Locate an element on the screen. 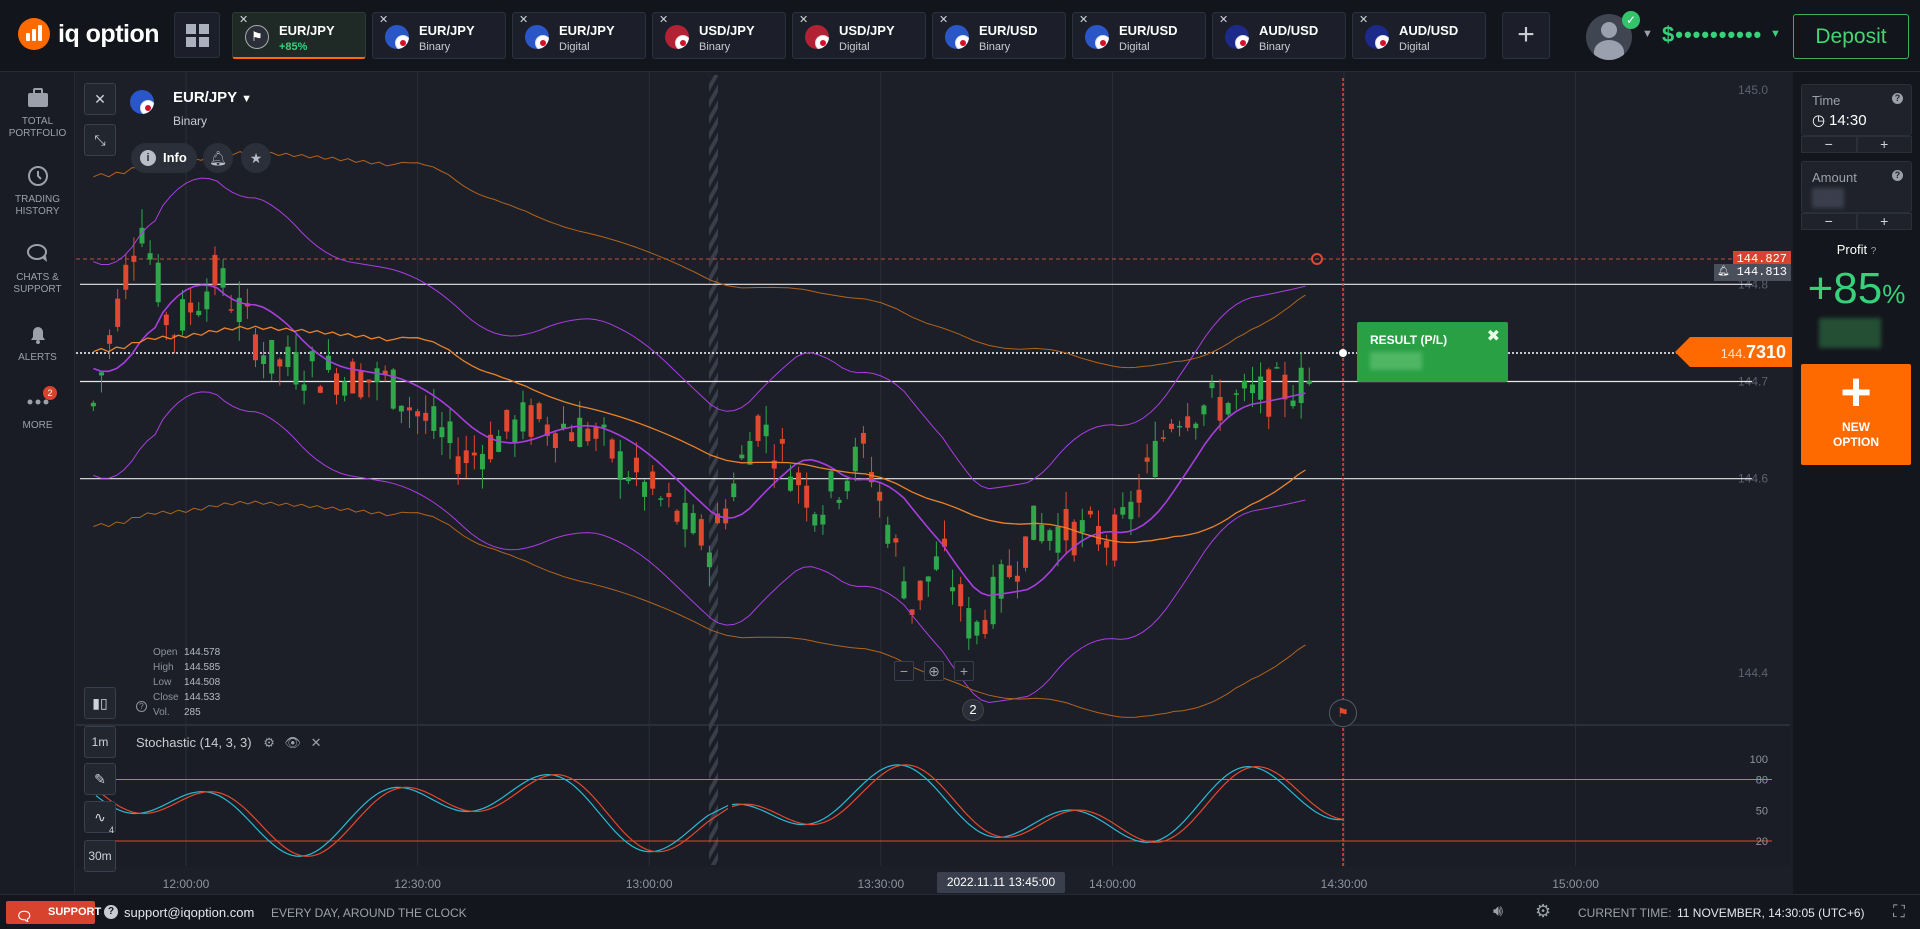 The width and height of the screenshot is (1920, 929). price-prefix: 144. is located at coordinates (1733, 353).